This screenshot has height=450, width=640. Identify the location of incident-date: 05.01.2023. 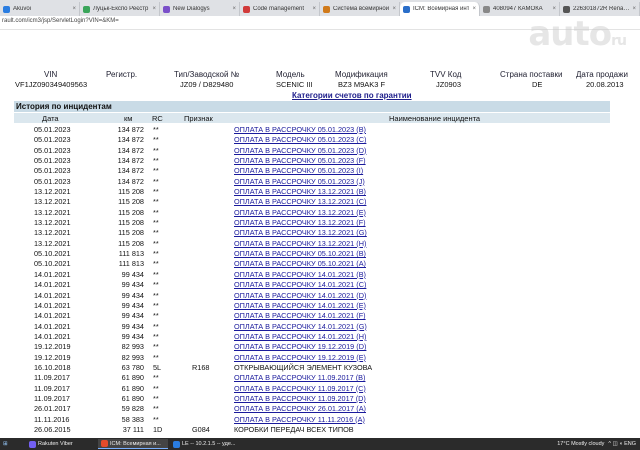
(52, 140).